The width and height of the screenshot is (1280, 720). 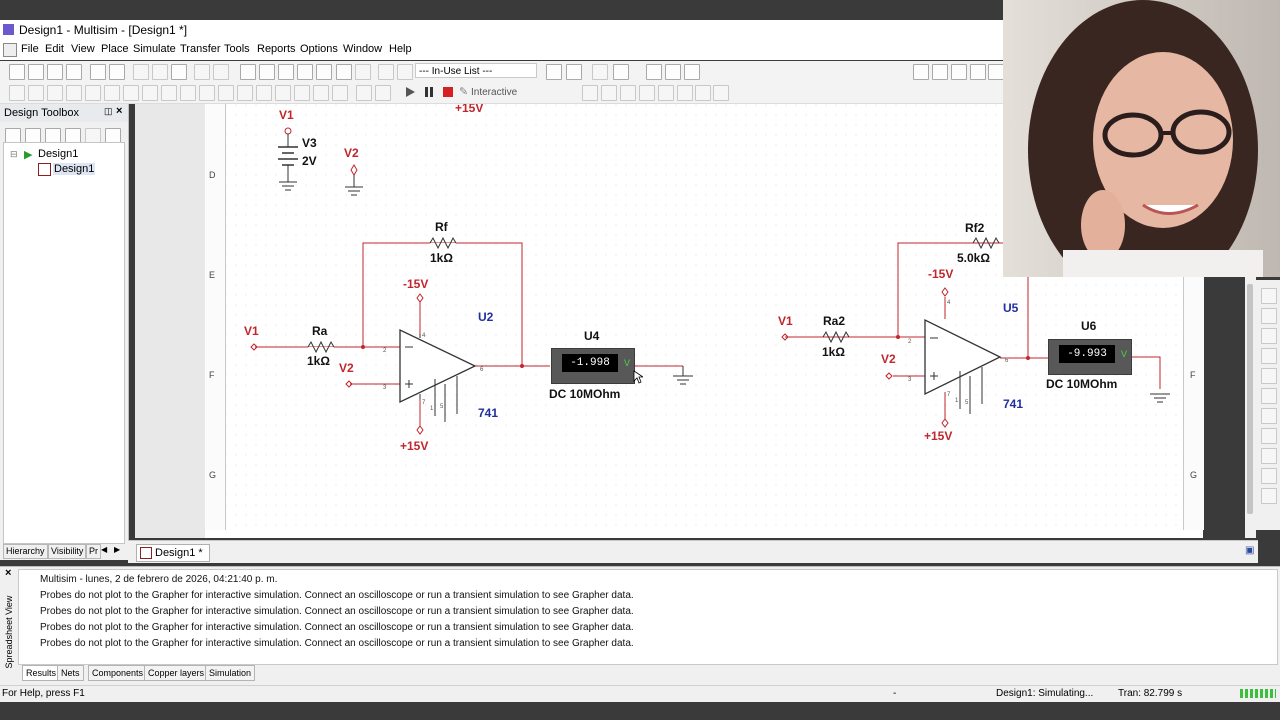 What do you see at coordinates (93, 551) in the screenshot?
I see `tab-properties: Pr` at bounding box center [93, 551].